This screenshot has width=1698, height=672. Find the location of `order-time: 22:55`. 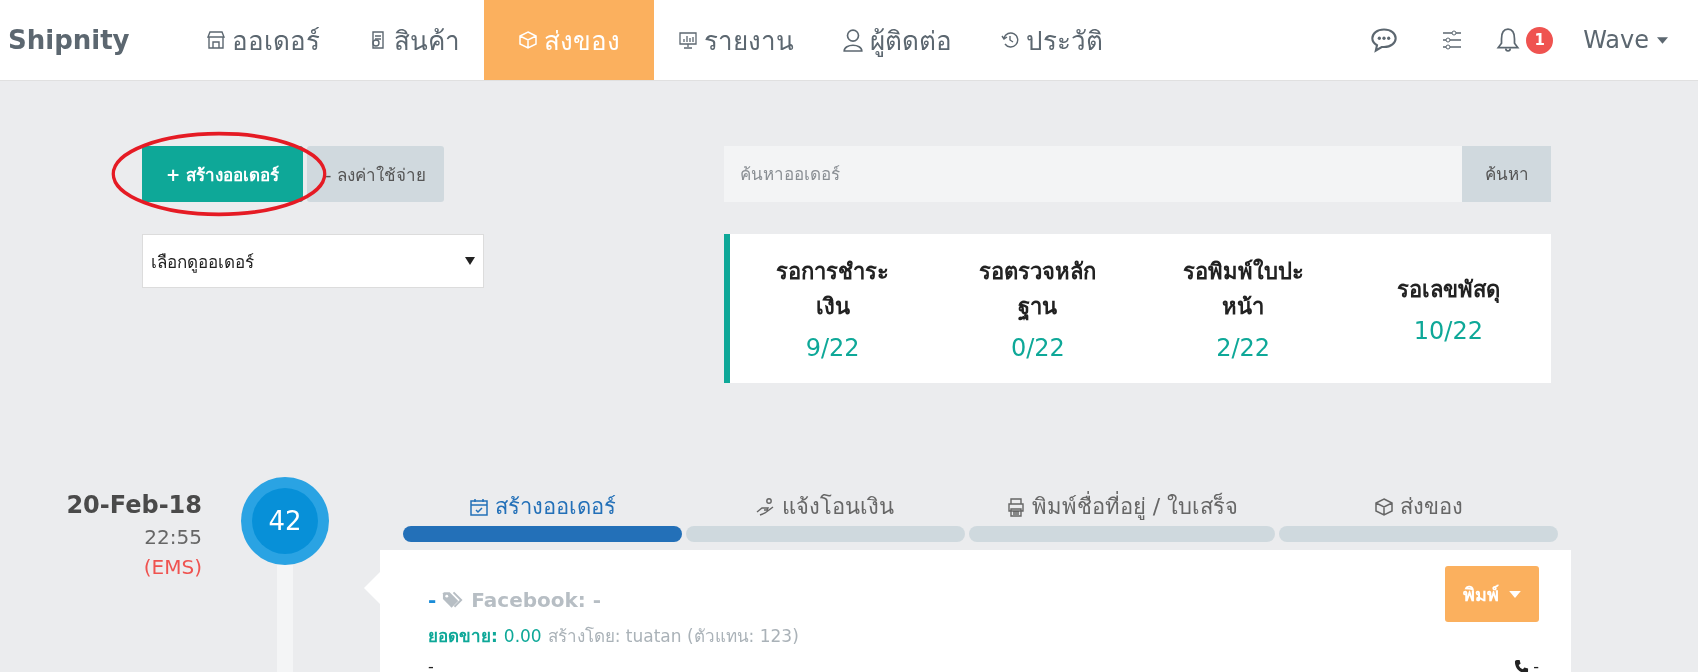

order-time: 22:55 is located at coordinates (173, 537).